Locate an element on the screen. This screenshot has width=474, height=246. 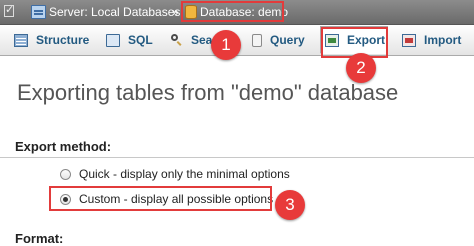
export-method-heading: Export method: is located at coordinates (63, 146).